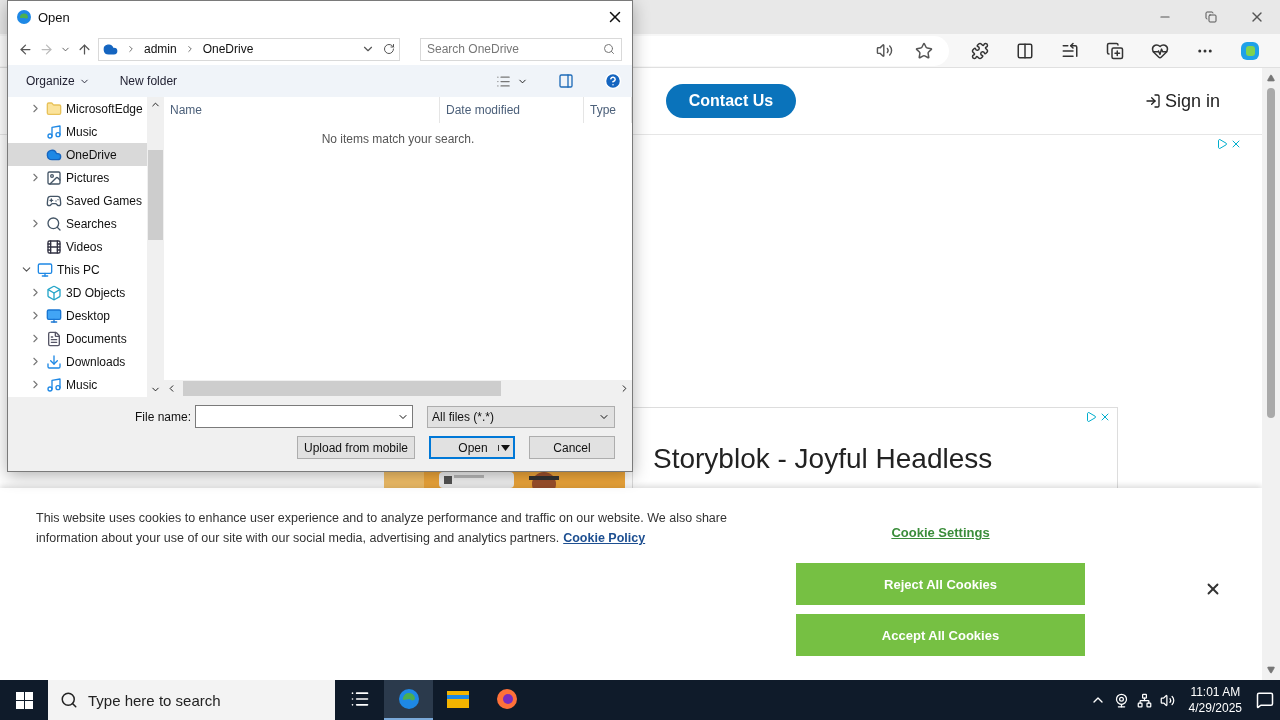 The image size is (1280, 720). Describe the element at coordinates (566, 81) in the screenshot. I see `preview-pane-icon` at that location.